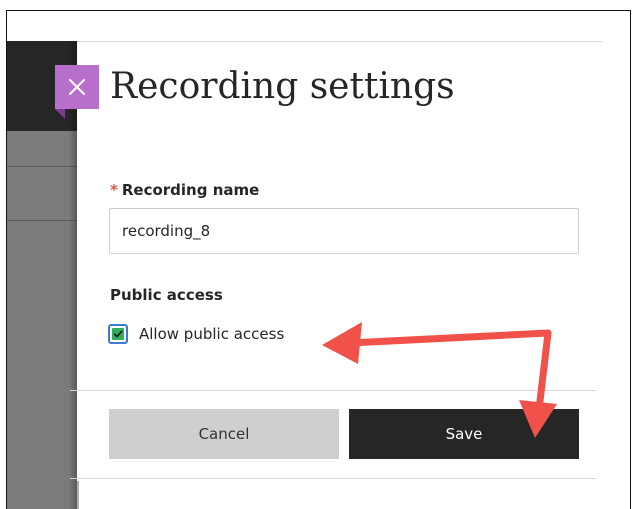 The image size is (634, 509). Describe the element at coordinates (42, 320) in the screenshot. I see `background-overlay` at that location.